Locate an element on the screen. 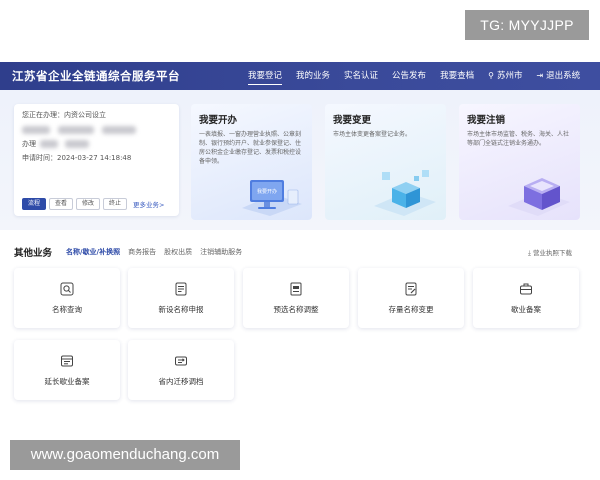 This screenshot has height=480, width=600. platform-title: 江苏省企业全链通综合服务平台 is located at coordinates (96, 76).